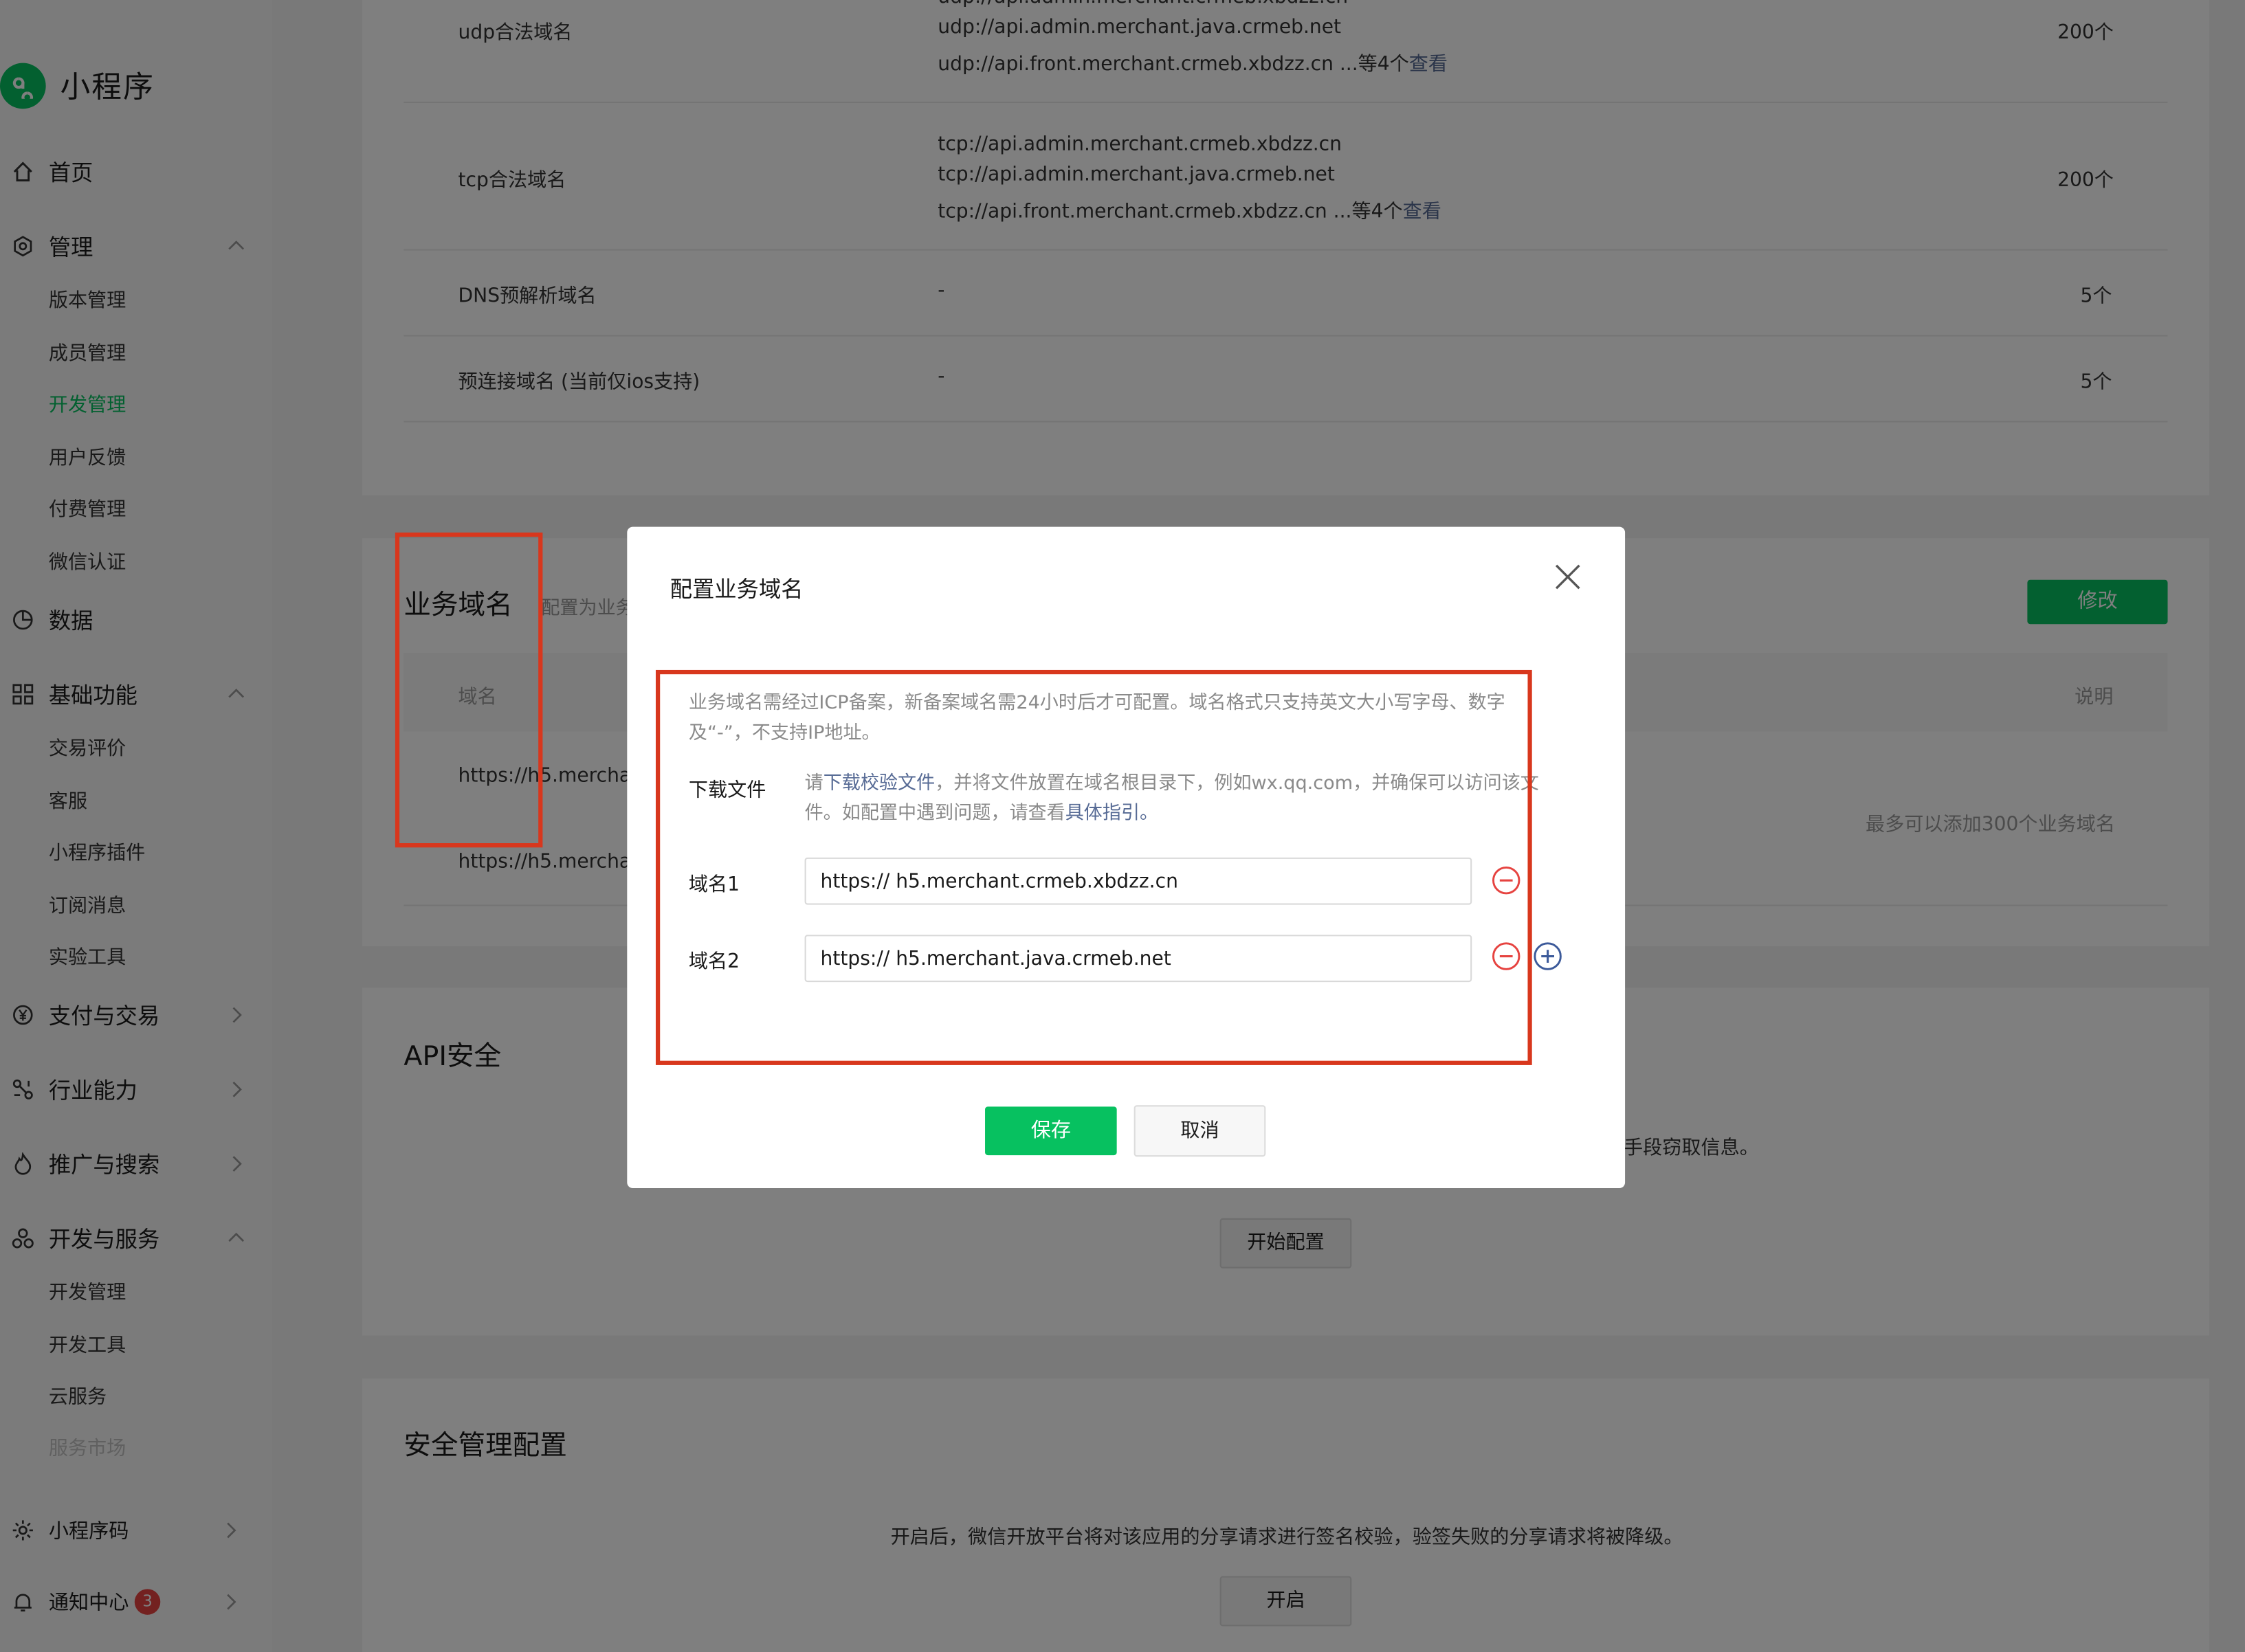 The image size is (2245, 1652). Describe the element at coordinates (1548, 956) in the screenshot. I see `add-domain-icon` at that location.